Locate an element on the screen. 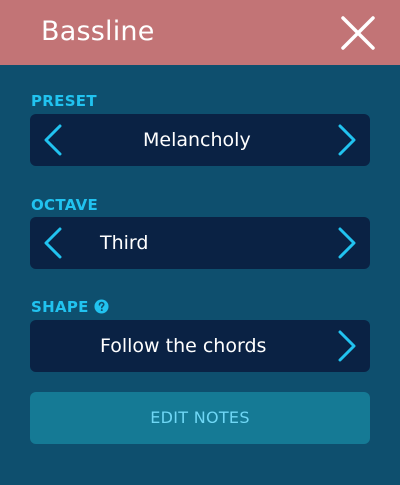 This screenshot has width=400, height=485. octave-prev-button is located at coordinates (53, 243).